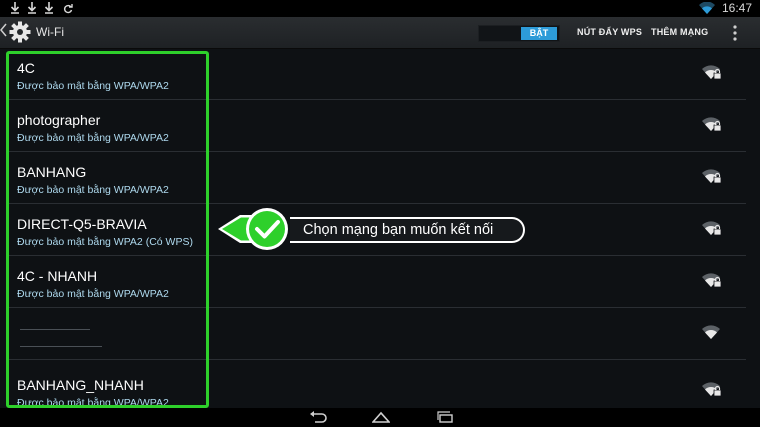  I want to click on wifi-open-signal-icon, so click(711, 332).